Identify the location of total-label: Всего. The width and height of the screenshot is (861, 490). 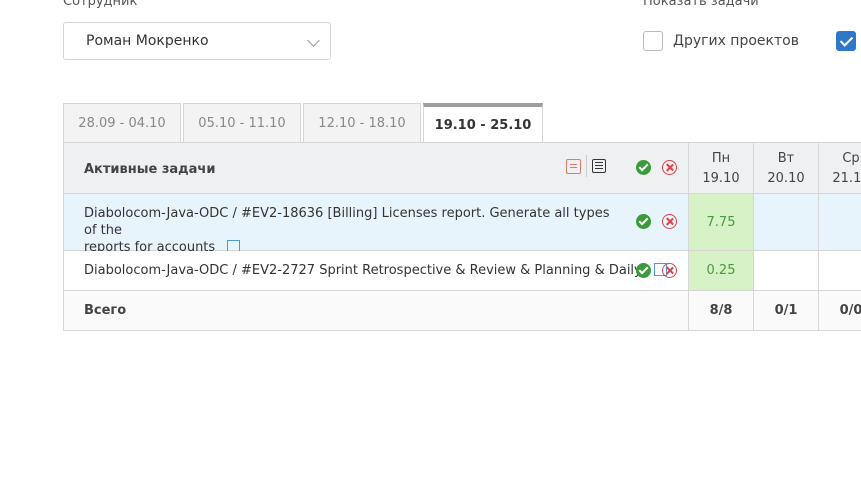
(105, 310).